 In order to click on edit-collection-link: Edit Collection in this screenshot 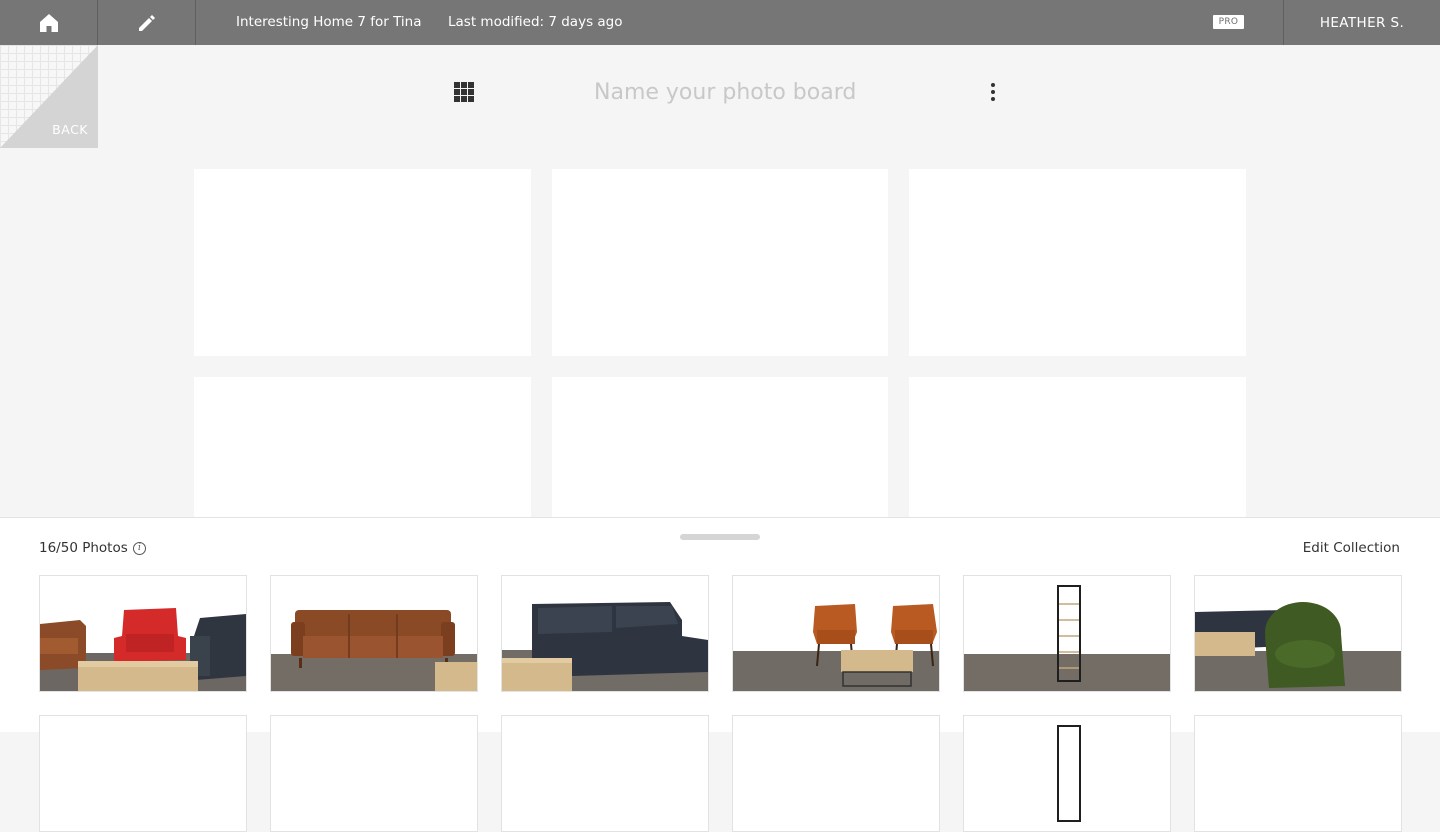, I will do `click(1351, 548)`.